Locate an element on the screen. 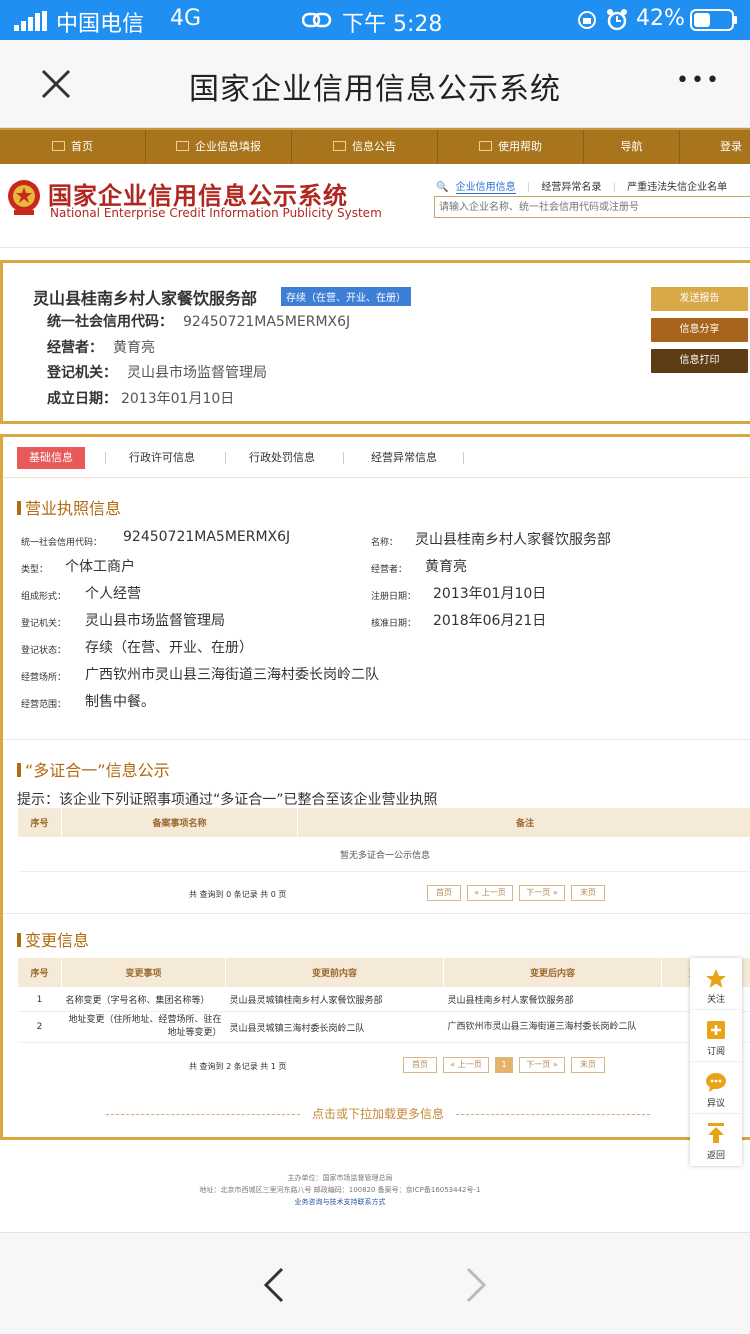 Image resolution: width=750 pixels, height=1334 pixels. menu-item-report: 企业信息填报 is located at coordinates (219, 147).